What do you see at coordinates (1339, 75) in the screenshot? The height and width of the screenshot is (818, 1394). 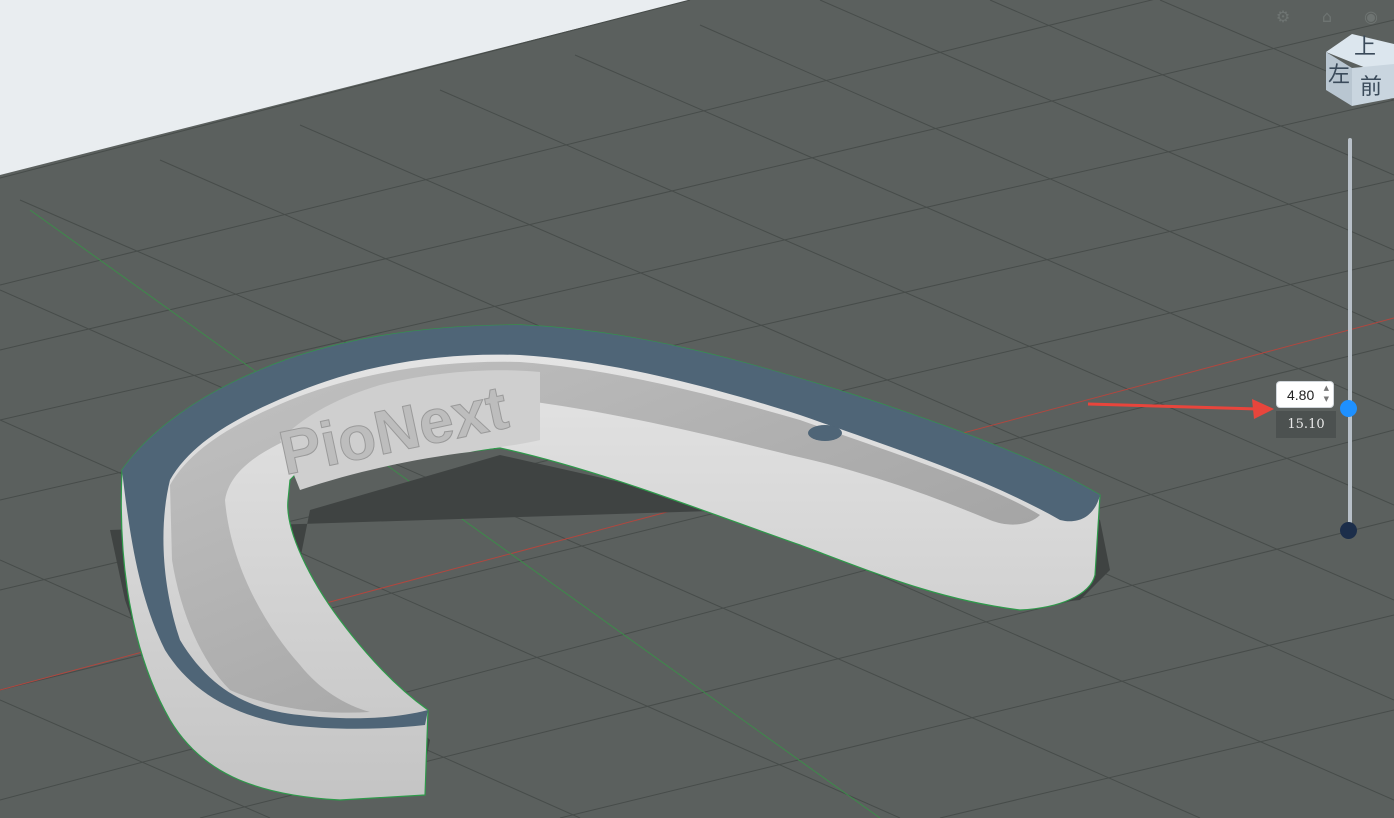 I see `view-cube-left-label: 左` at bounding box center [1339, 75].